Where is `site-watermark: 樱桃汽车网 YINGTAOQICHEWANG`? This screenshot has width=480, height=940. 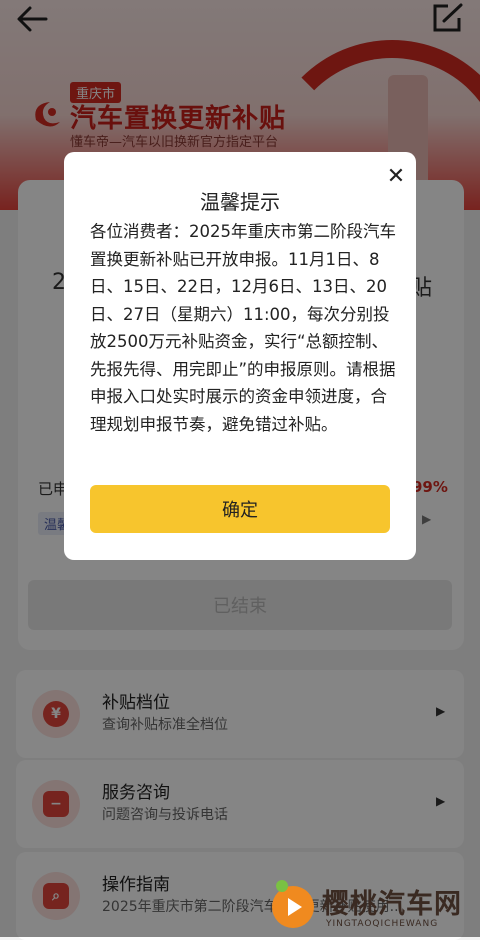
site-watermark: 樱桃汽车网 YINGTAOQICHEWANG is located at coordinates (376, 908).